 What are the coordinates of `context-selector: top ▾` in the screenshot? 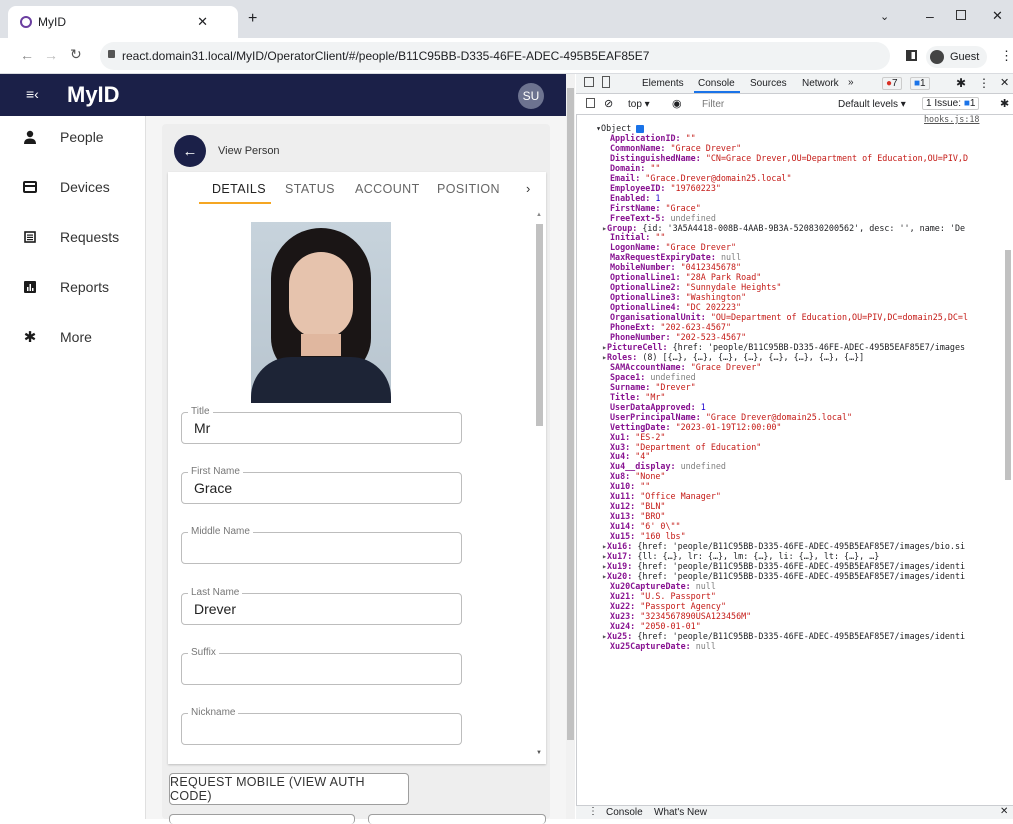 It's located at (639, 104).